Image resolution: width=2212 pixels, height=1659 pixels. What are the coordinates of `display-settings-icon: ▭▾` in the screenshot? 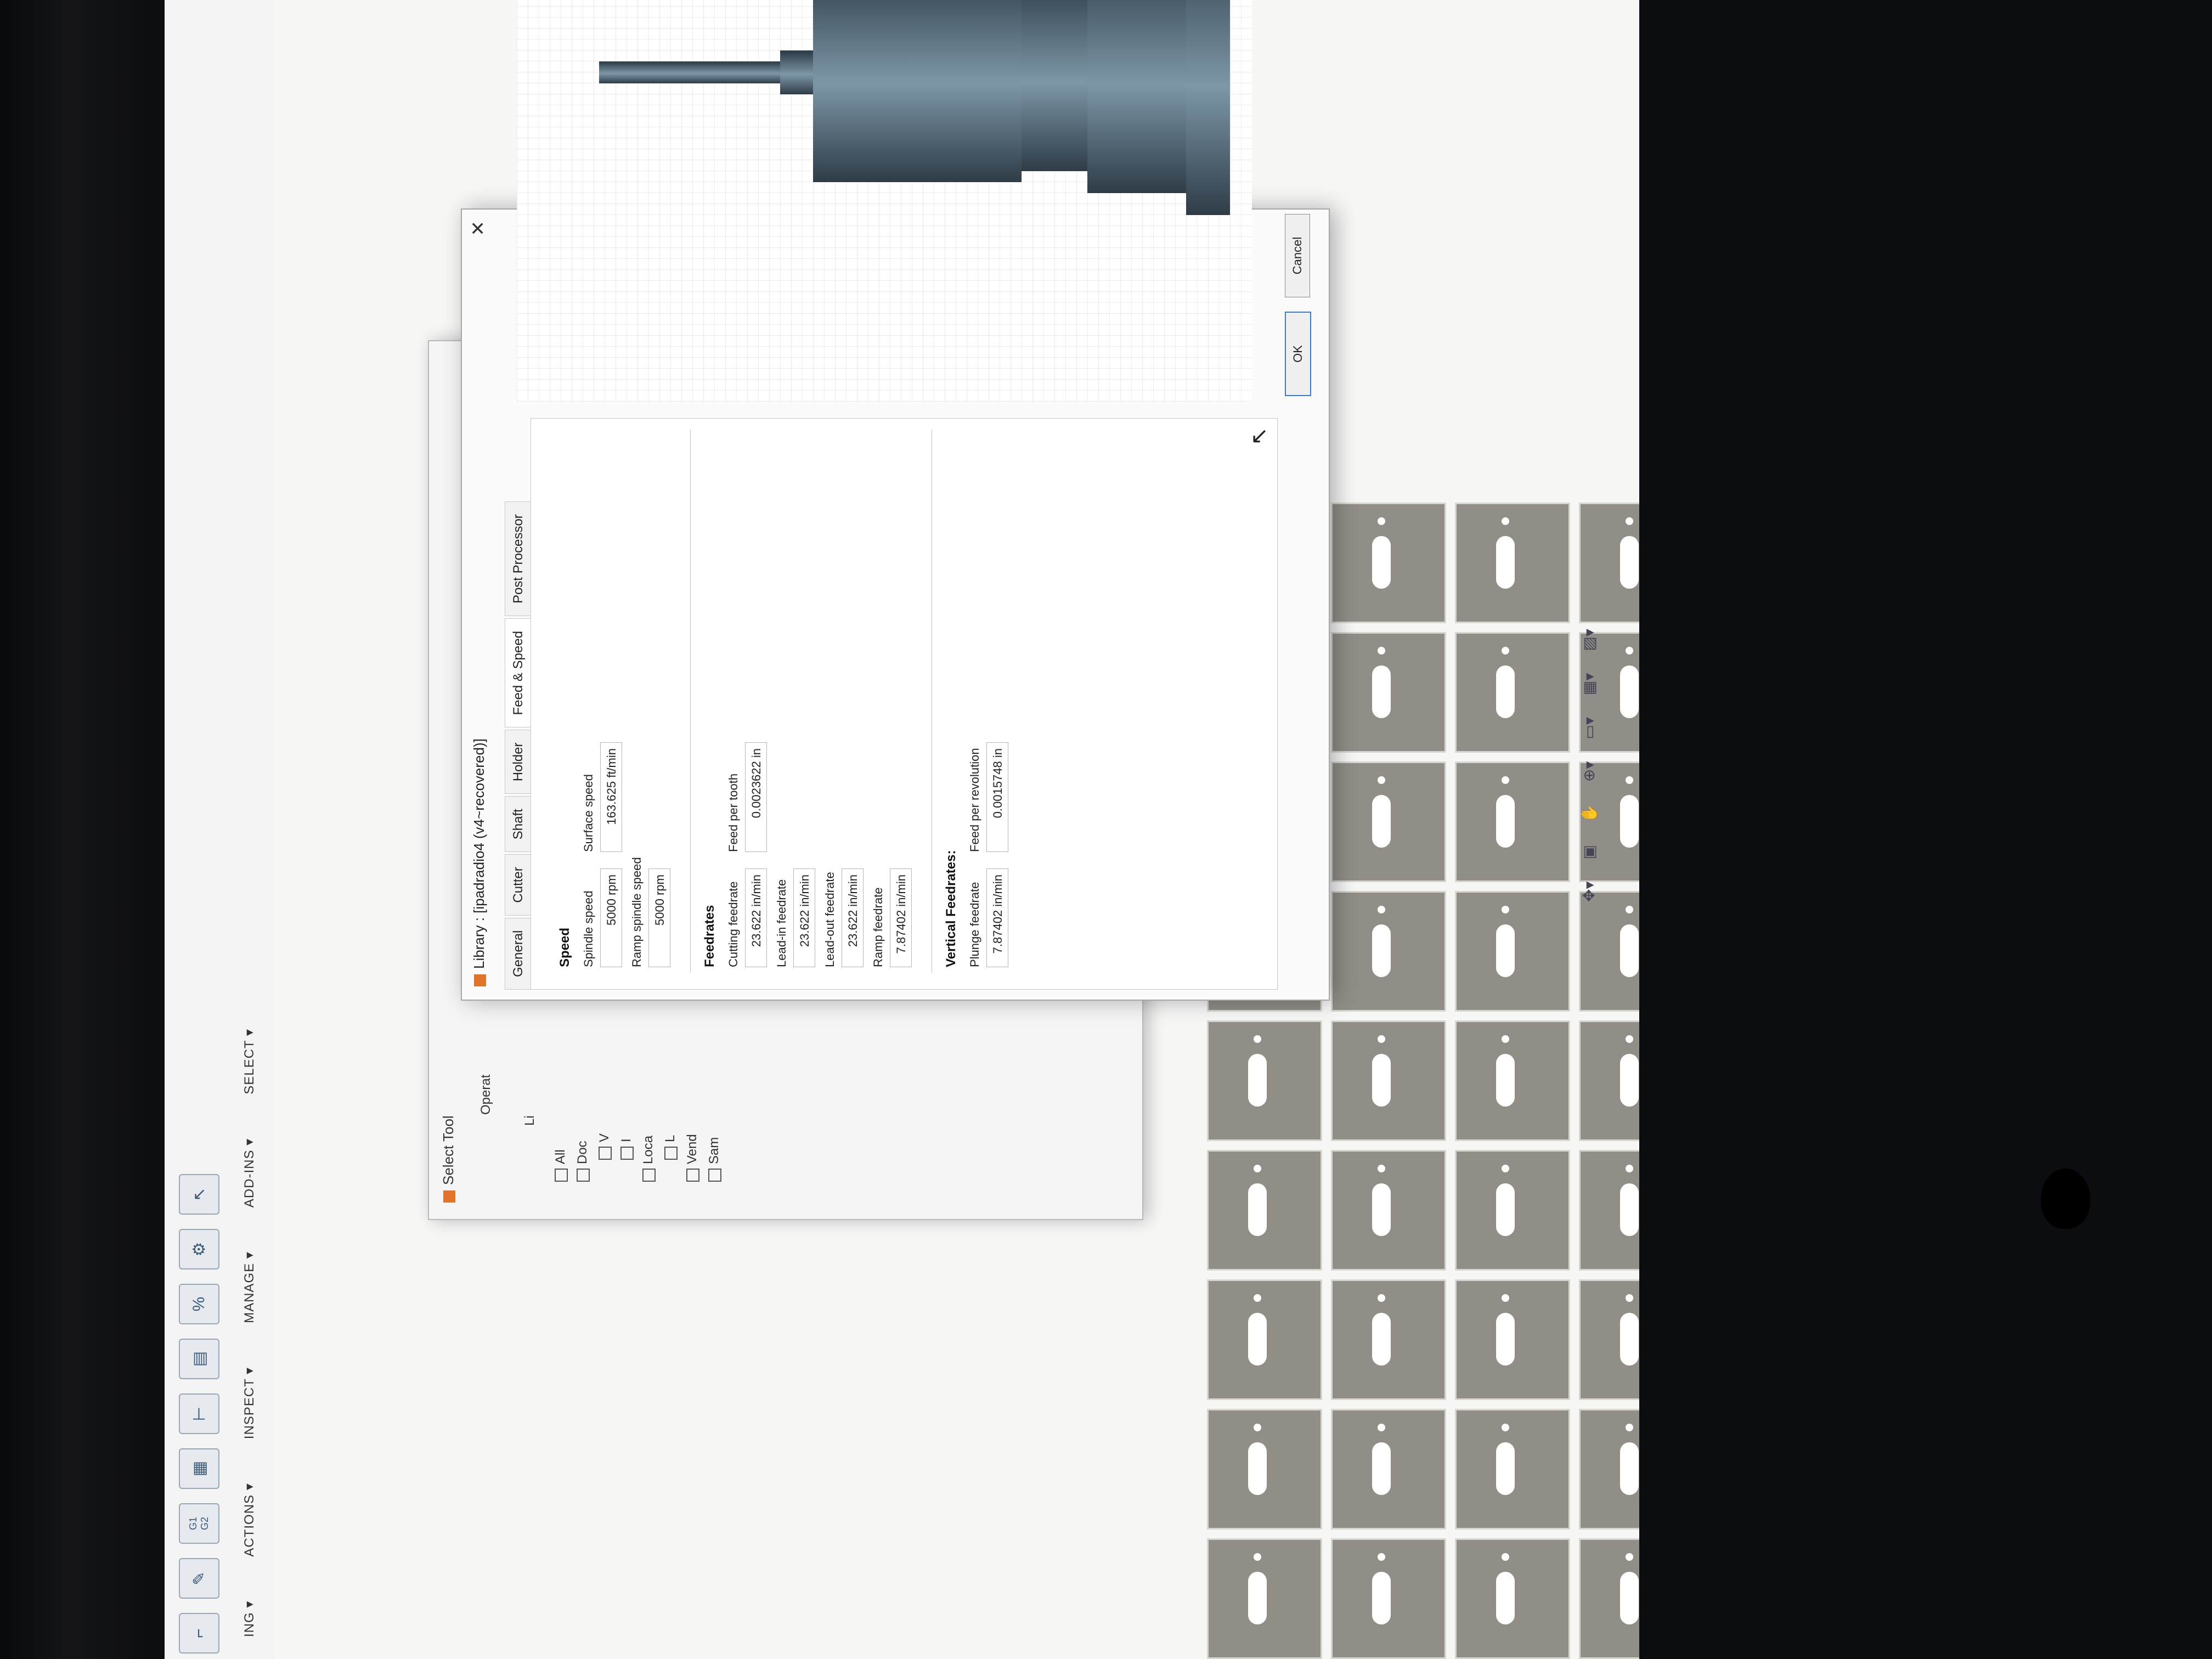 It's located at (1589, 728).